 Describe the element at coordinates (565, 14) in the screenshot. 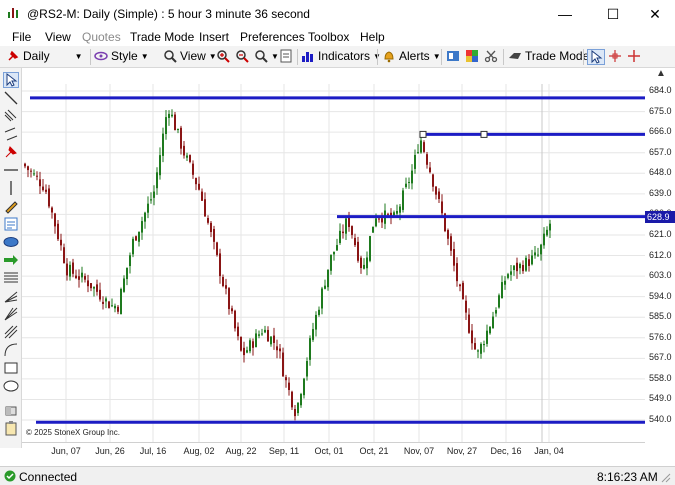

I see `minimize-button: —` at that location.